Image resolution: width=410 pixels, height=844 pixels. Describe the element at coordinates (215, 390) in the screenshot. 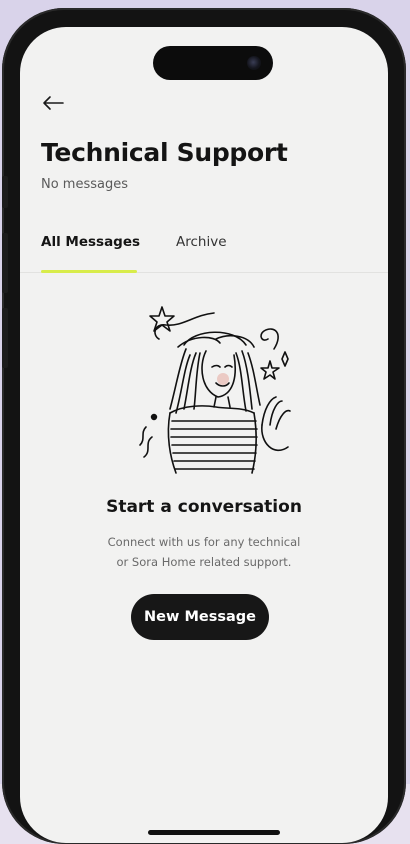

I see `woman-waving-illustration` at that location.